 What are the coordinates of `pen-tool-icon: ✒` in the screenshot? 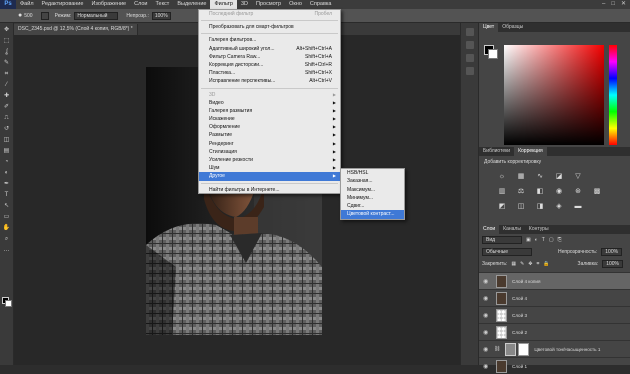 It's located at (7, 184).